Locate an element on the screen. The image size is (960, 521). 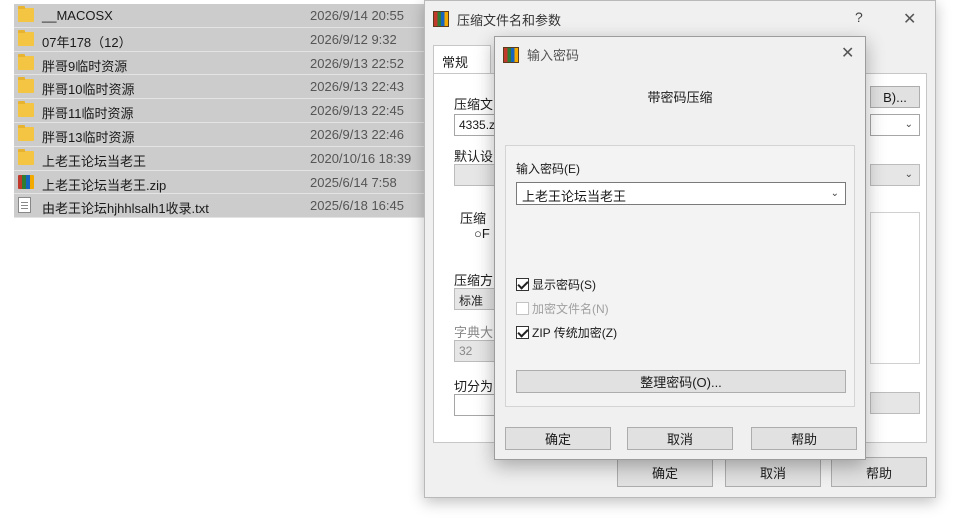
password-input: 上老王论坛当老王 ⌄ is located at coordinates (681, 193).